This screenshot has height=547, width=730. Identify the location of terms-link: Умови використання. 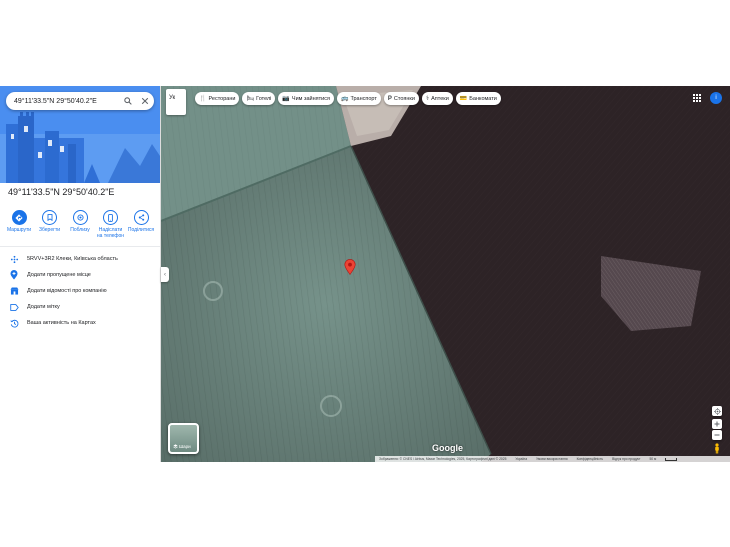
(552, 459).